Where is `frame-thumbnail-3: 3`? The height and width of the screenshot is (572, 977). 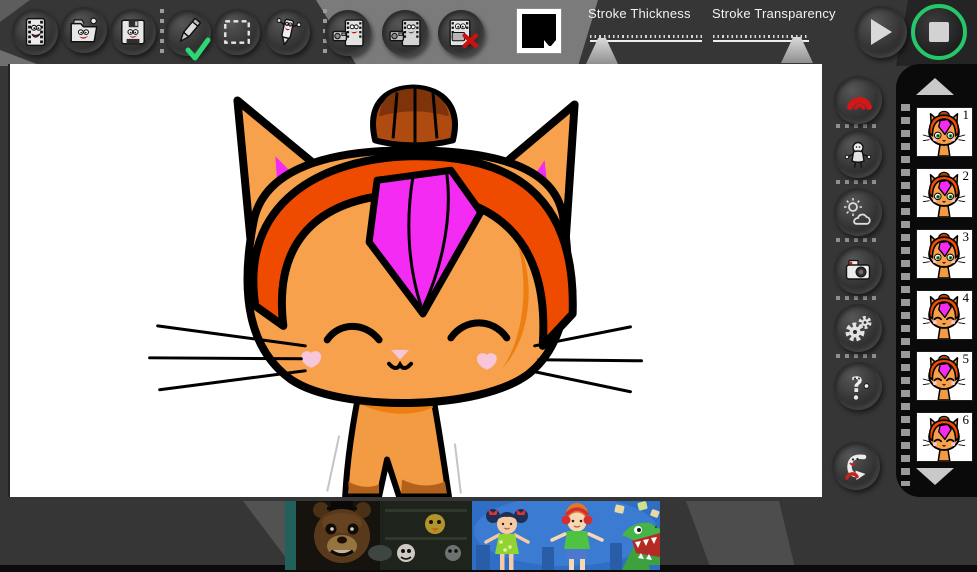 frame-thumbnail-3: 3 is located at coordinates (944, 254).